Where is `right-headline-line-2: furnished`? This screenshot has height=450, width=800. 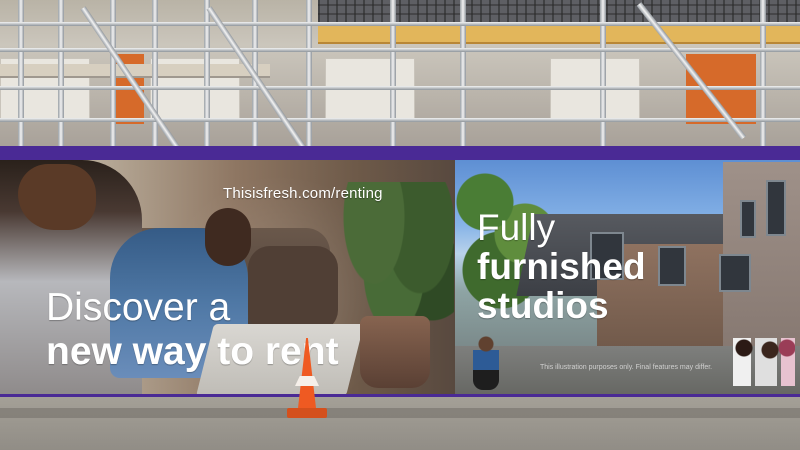 right-headline-line-2: furnished is located at coordinates (561, 266).